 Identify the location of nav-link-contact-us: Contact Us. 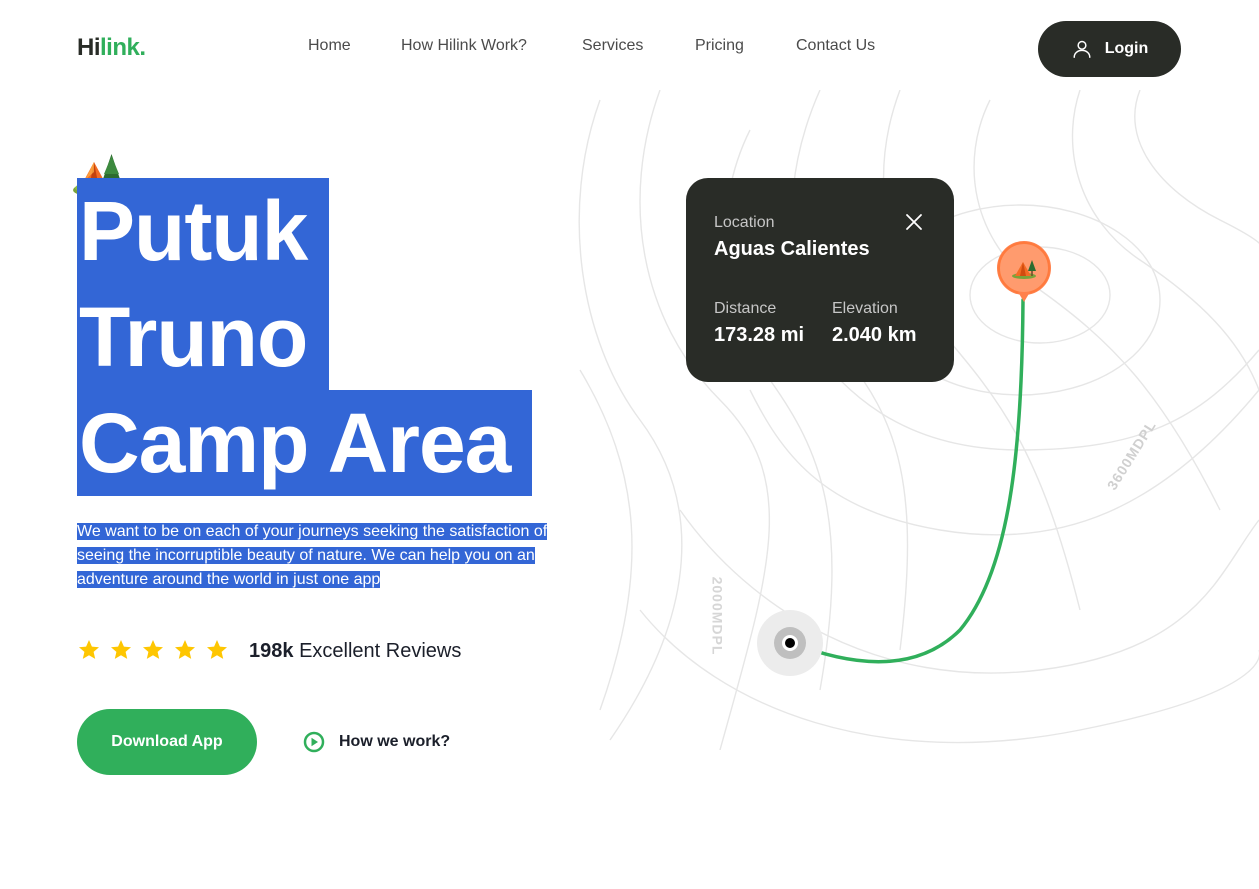
(835, 46).